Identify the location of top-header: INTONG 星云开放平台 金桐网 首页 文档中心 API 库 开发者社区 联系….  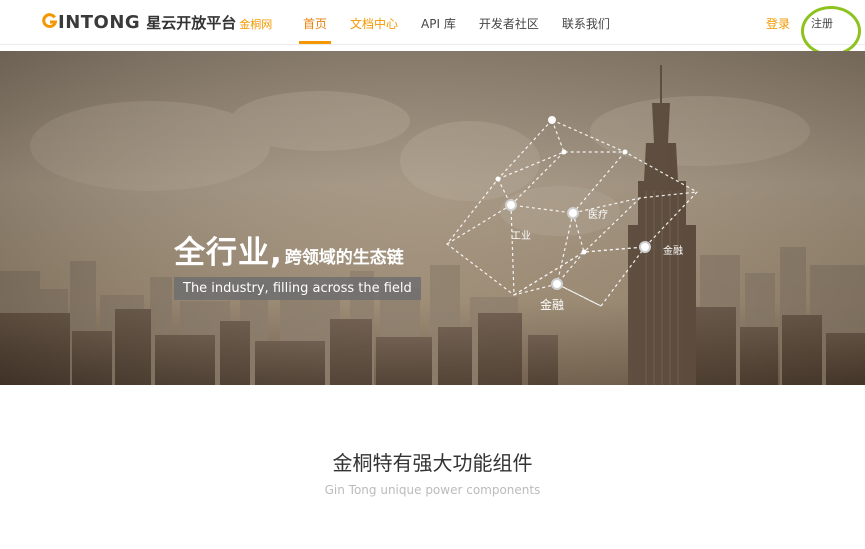
(432, 22).